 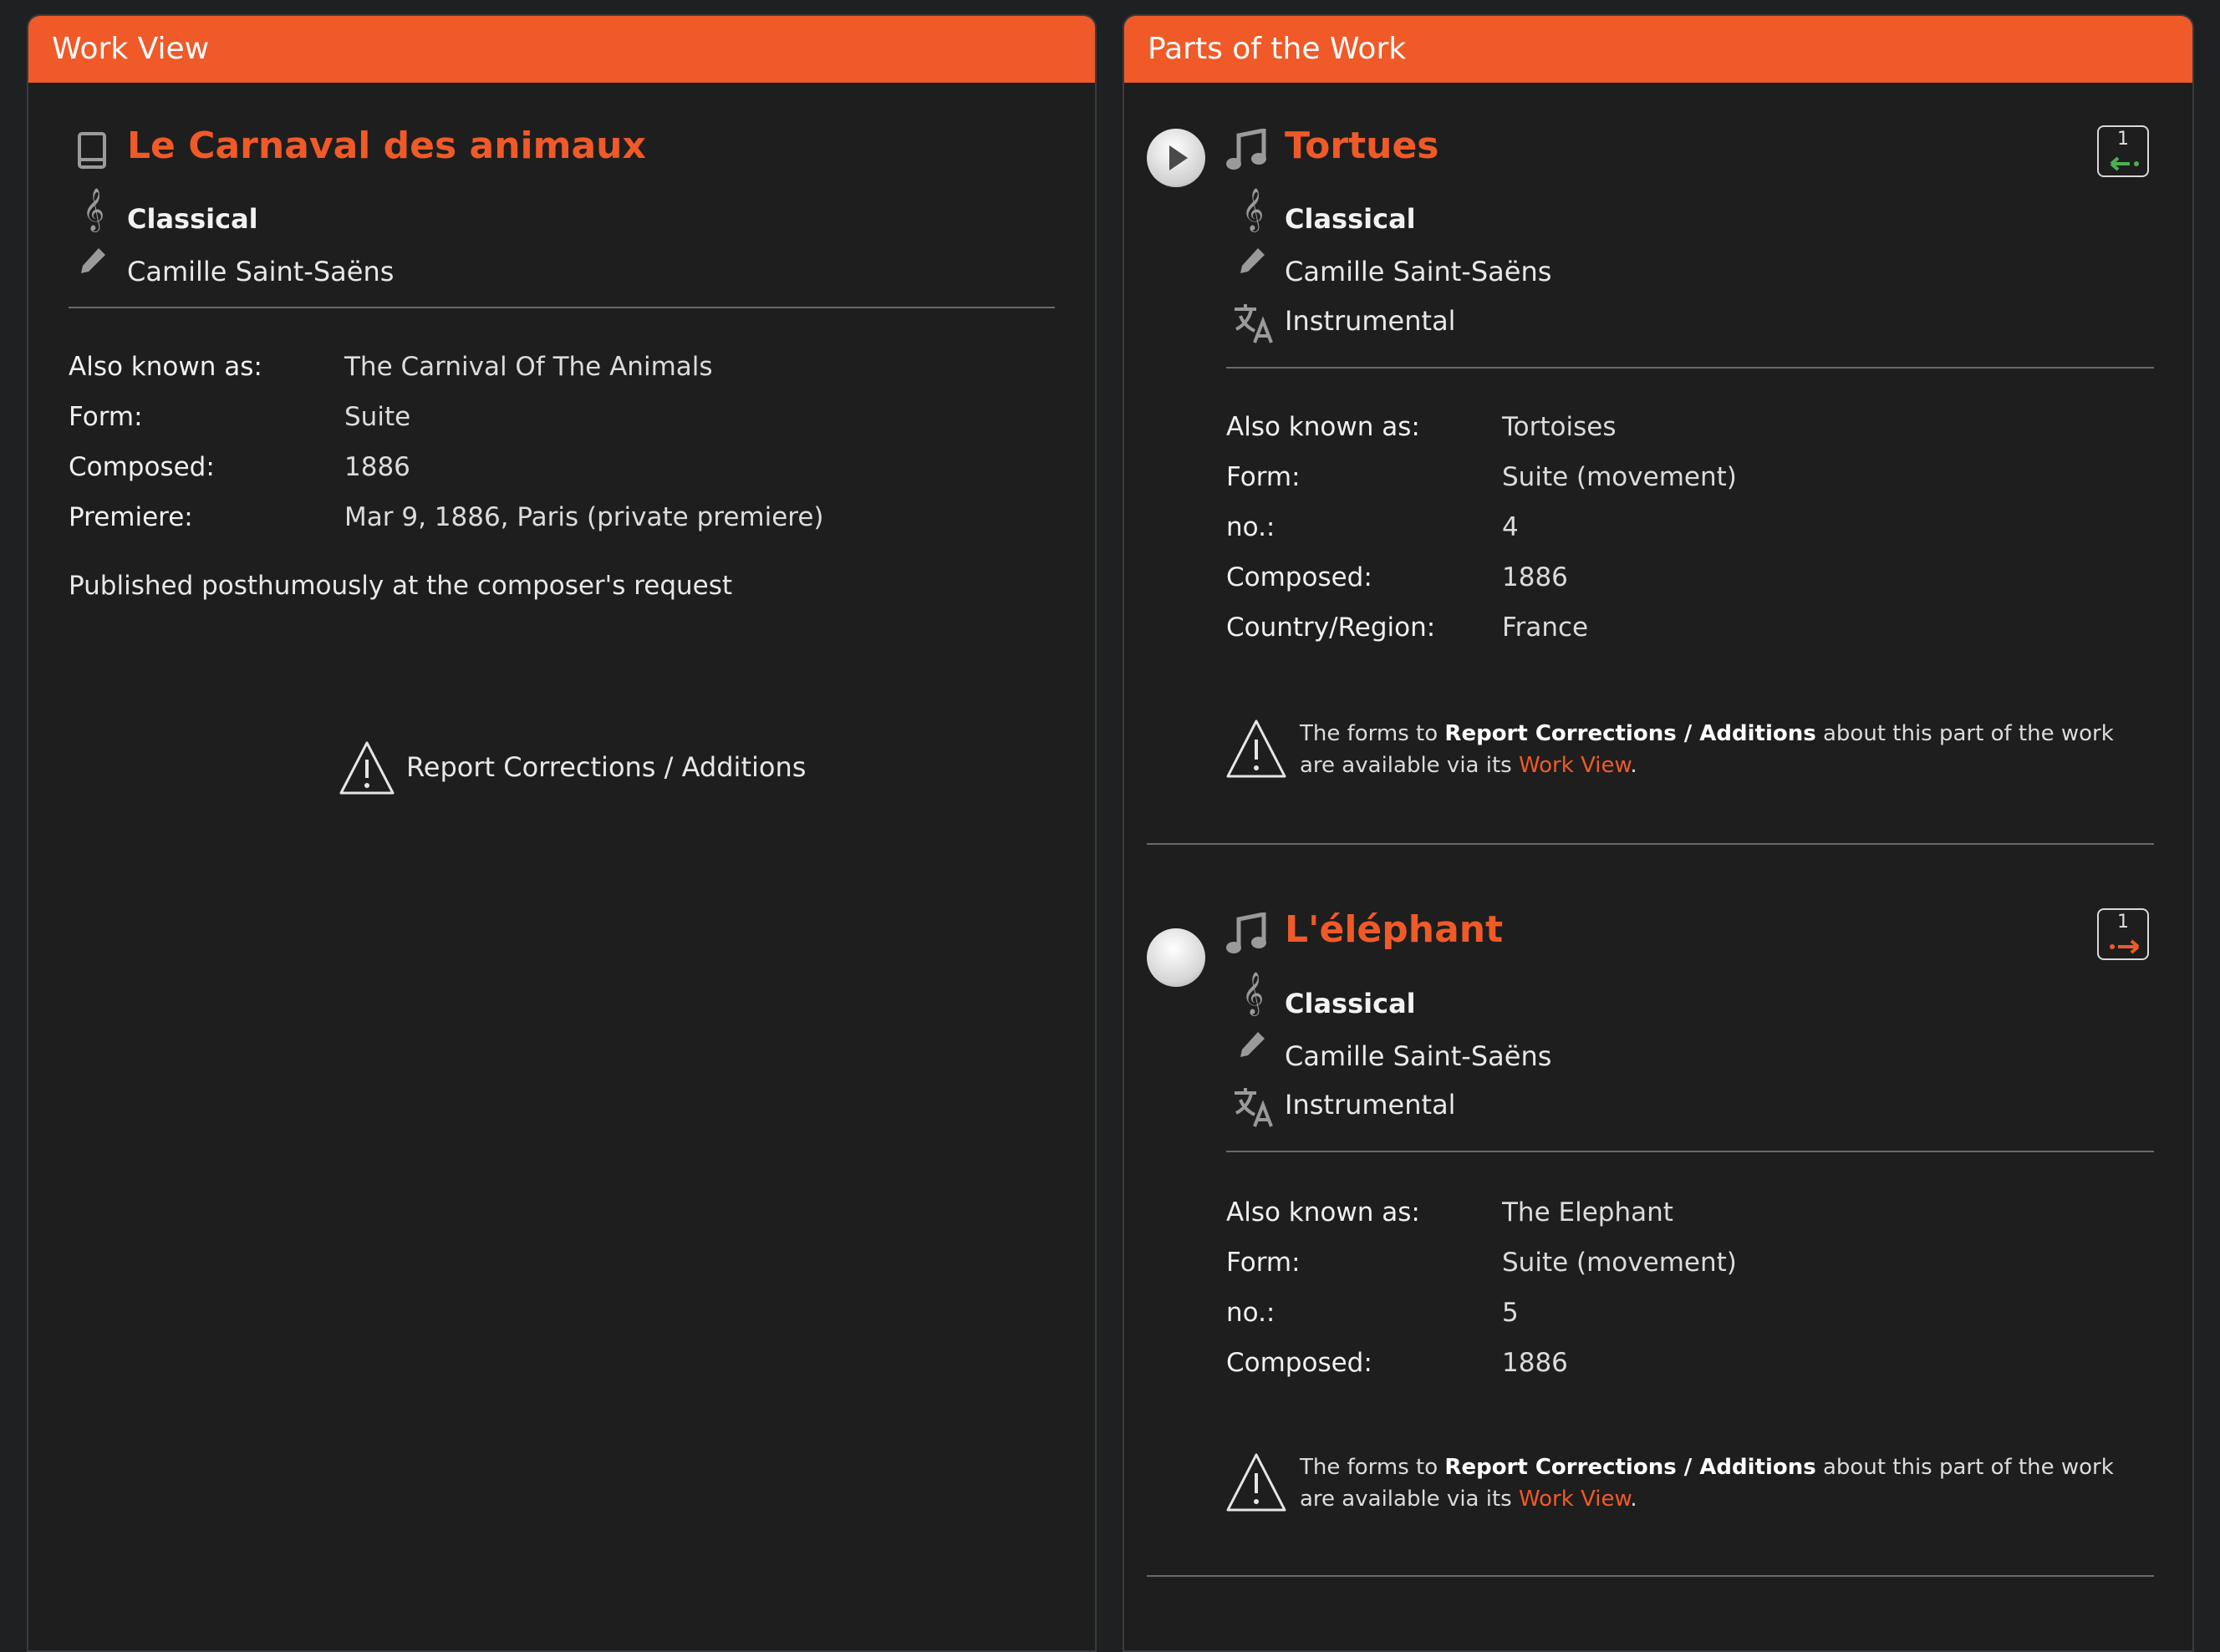 I want to click on book-icon, so click(x=92, y=150).